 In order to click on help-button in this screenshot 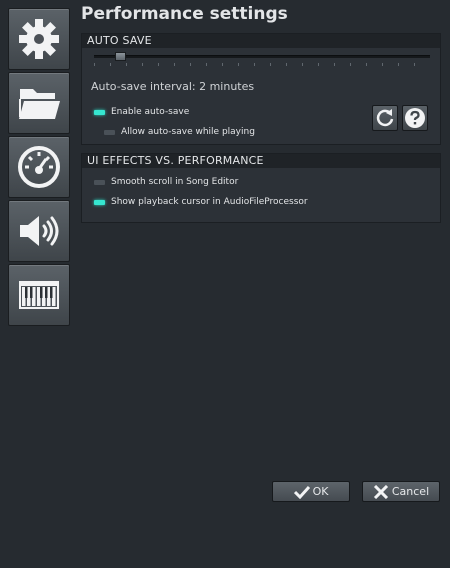, I will do `click(415, 118)`.